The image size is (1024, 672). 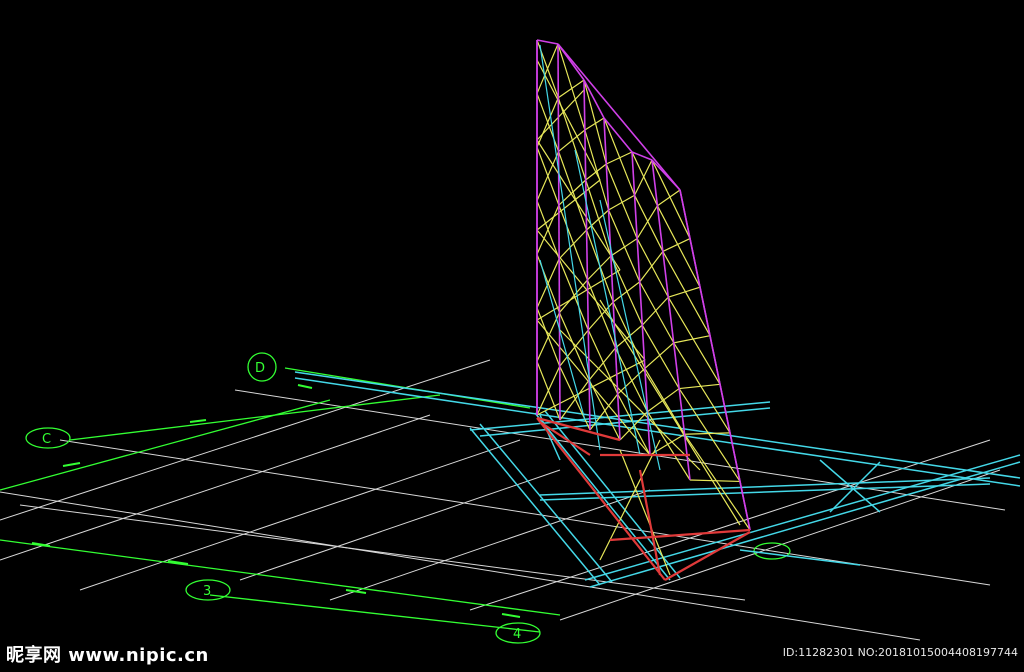 I want to click on axis-label-d: D, so click(x=260, y=368).